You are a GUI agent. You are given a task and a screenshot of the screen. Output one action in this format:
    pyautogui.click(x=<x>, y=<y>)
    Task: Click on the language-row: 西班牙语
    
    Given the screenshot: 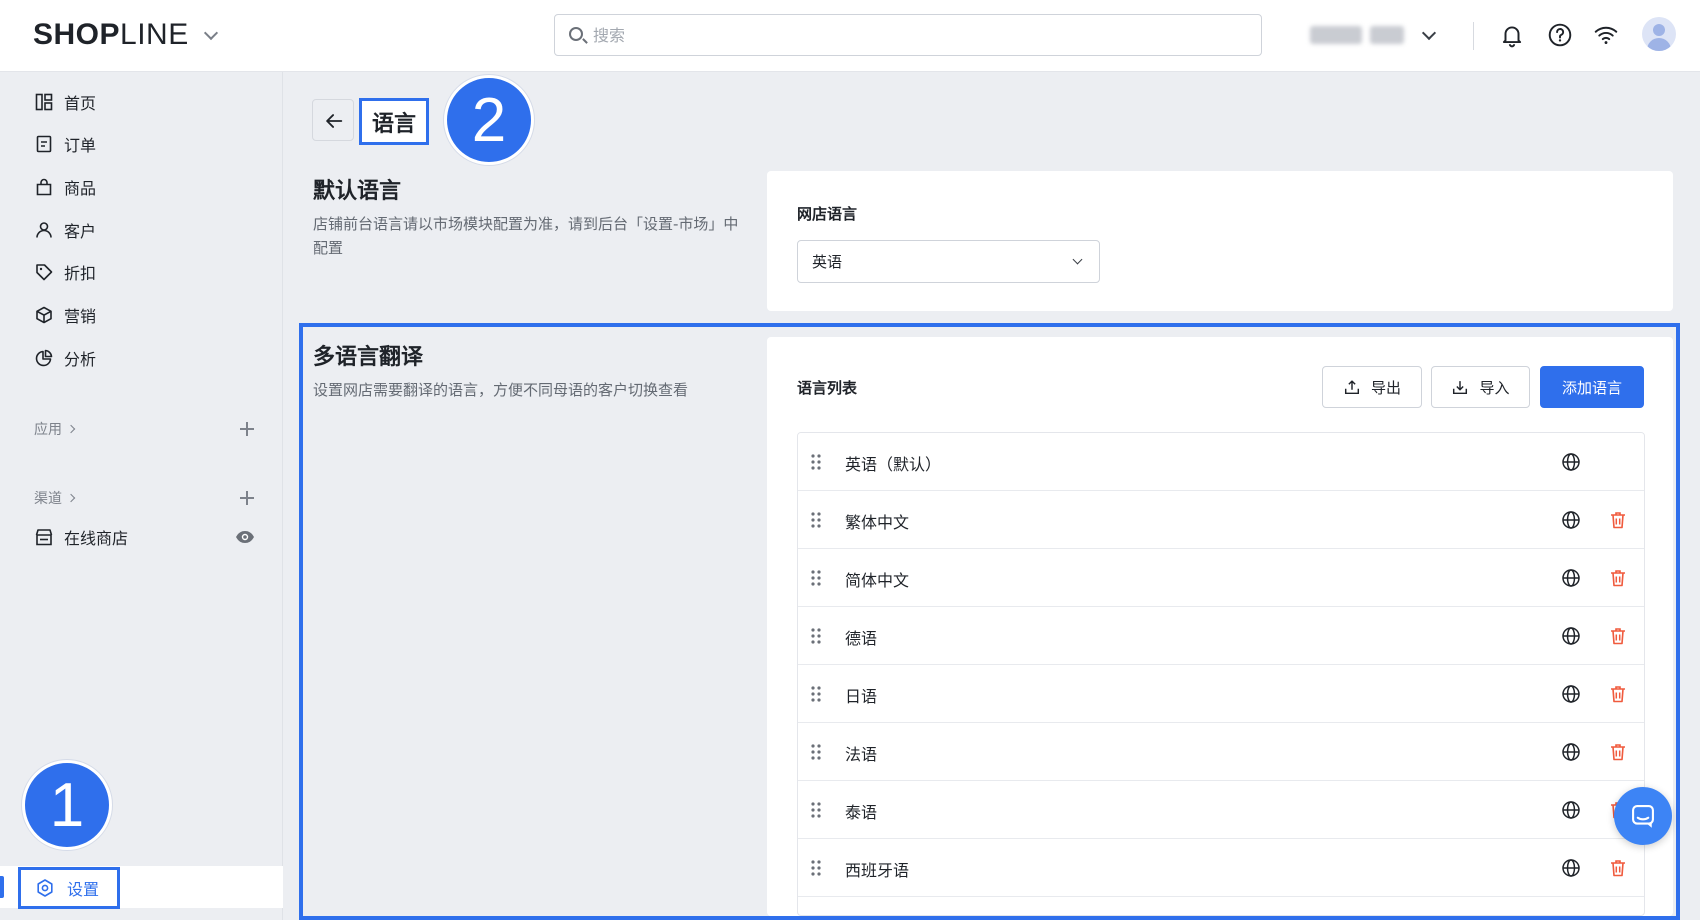 What is the action you would take?
    pyautogui.click(x=1221, y=868)
    